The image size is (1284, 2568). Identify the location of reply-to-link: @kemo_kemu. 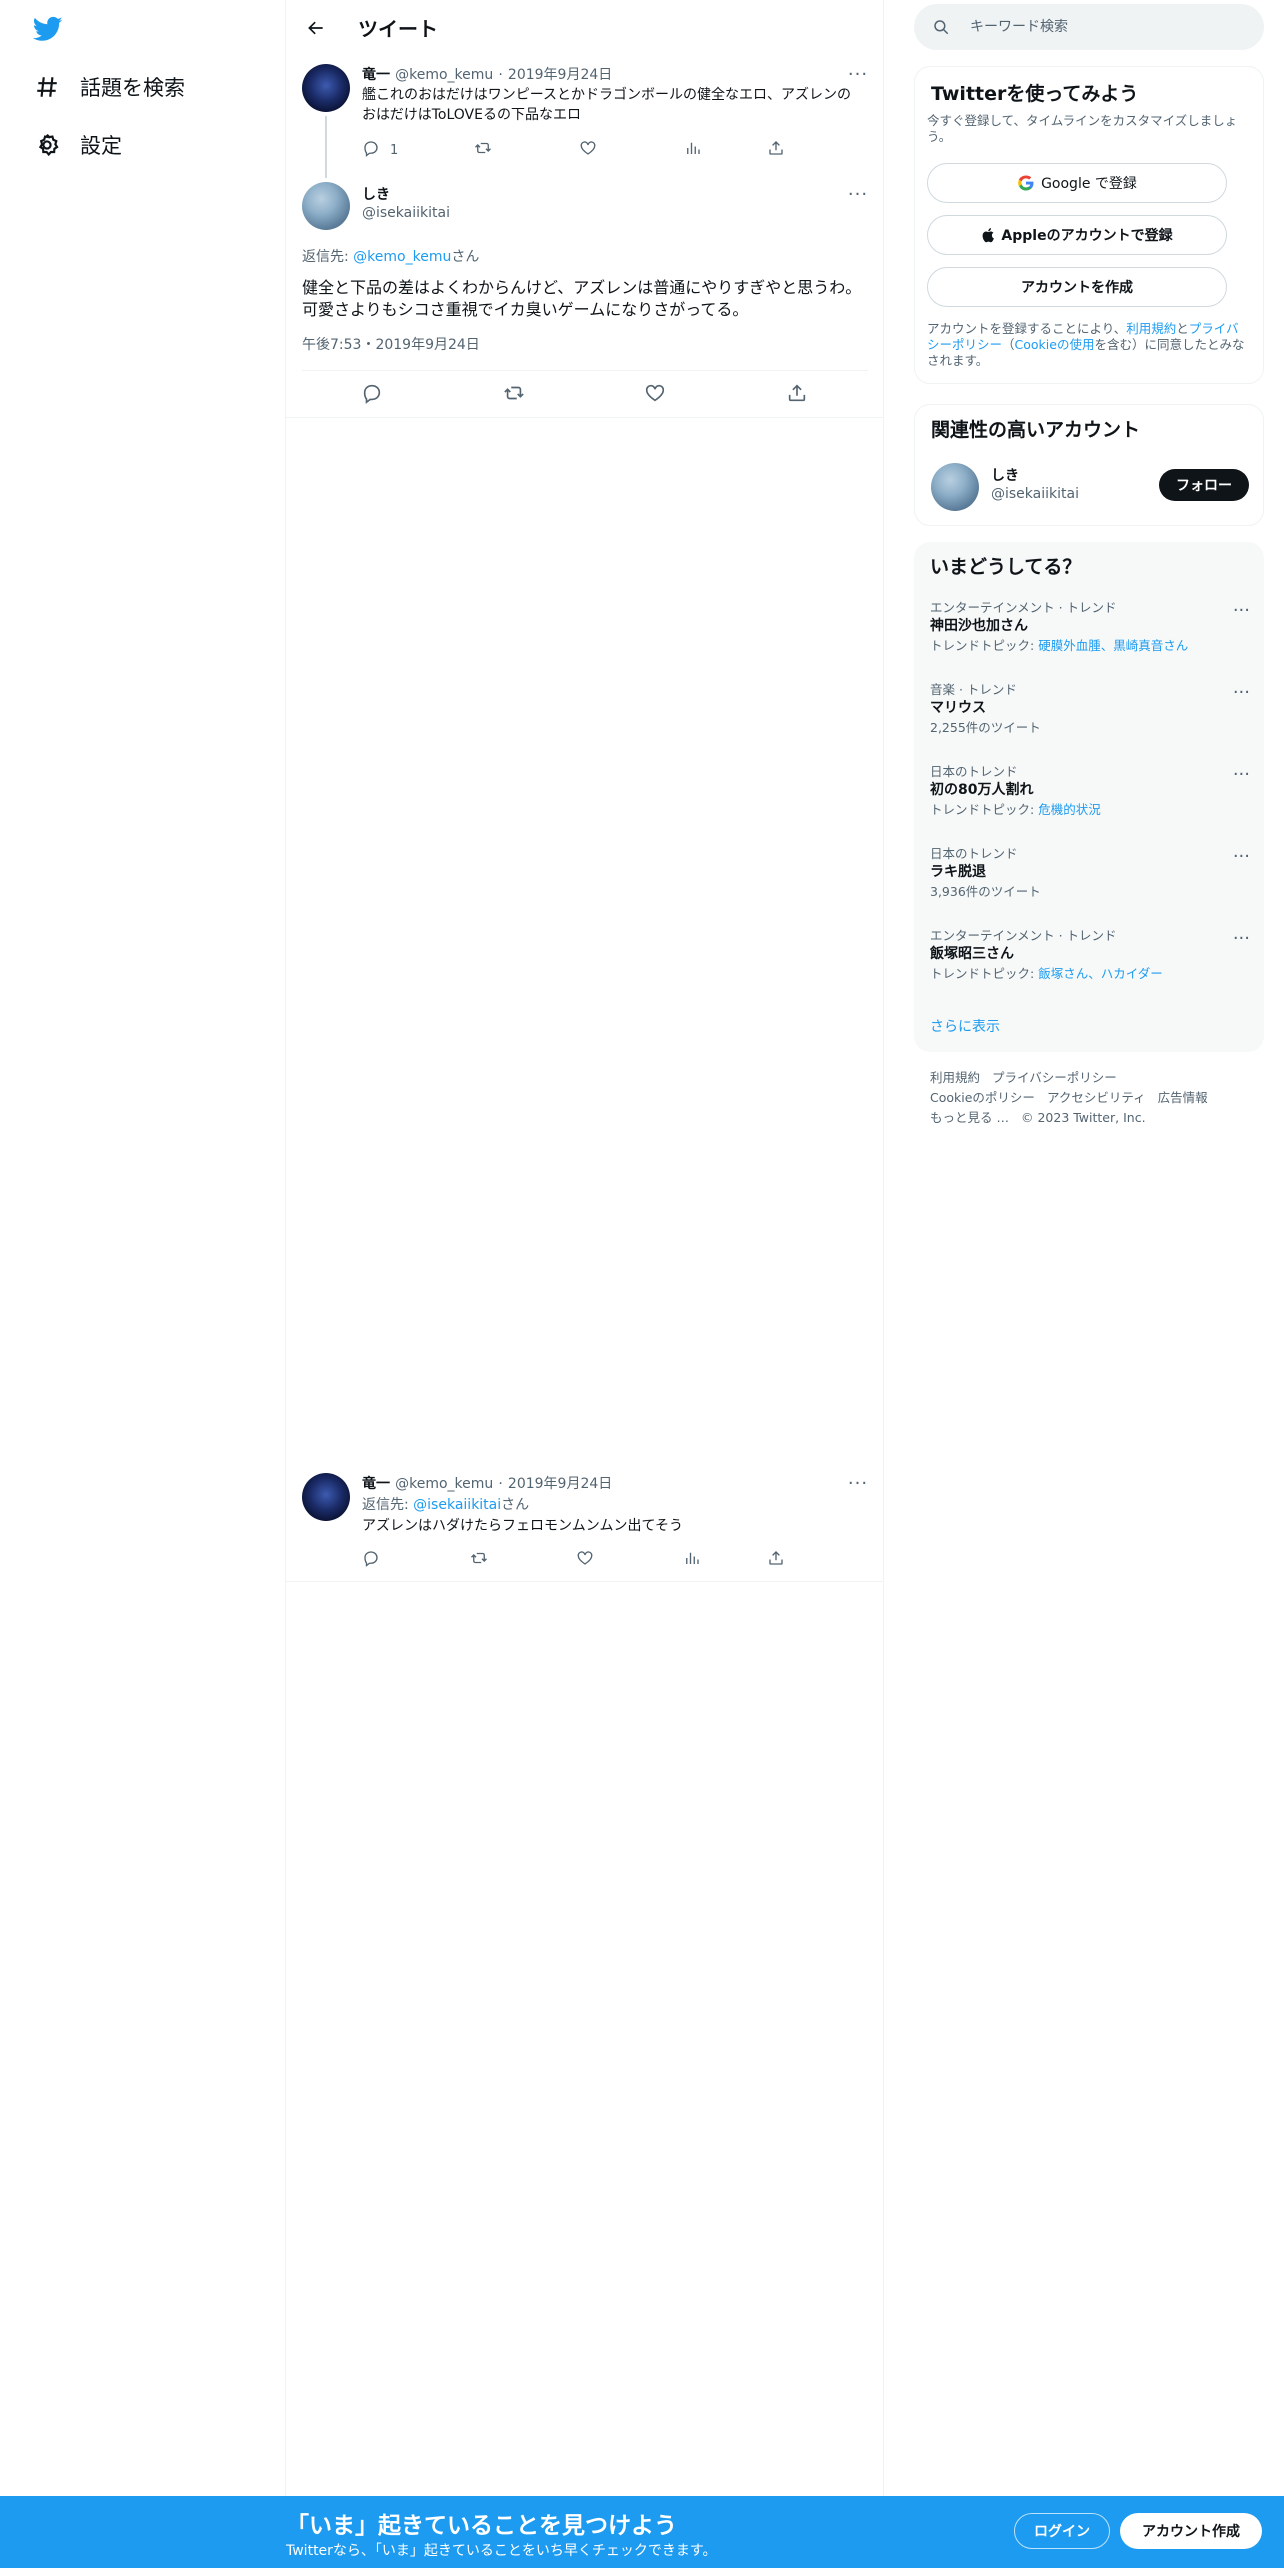
(402, 257).